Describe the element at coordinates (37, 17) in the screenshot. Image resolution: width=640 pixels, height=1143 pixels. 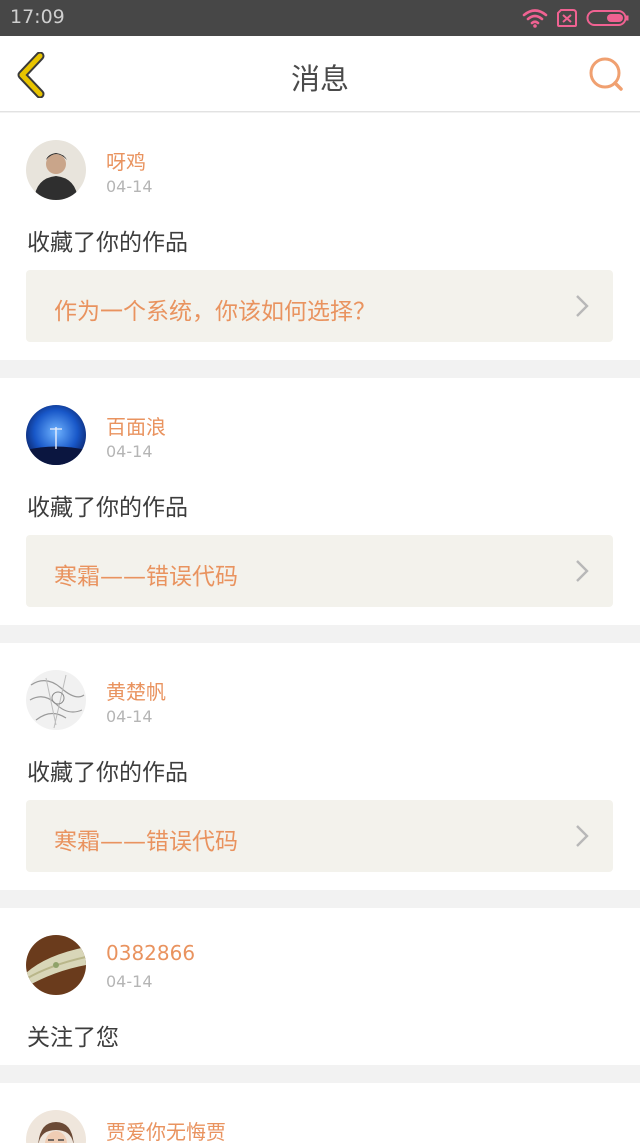
I see `status-time: 17:09` at that location.